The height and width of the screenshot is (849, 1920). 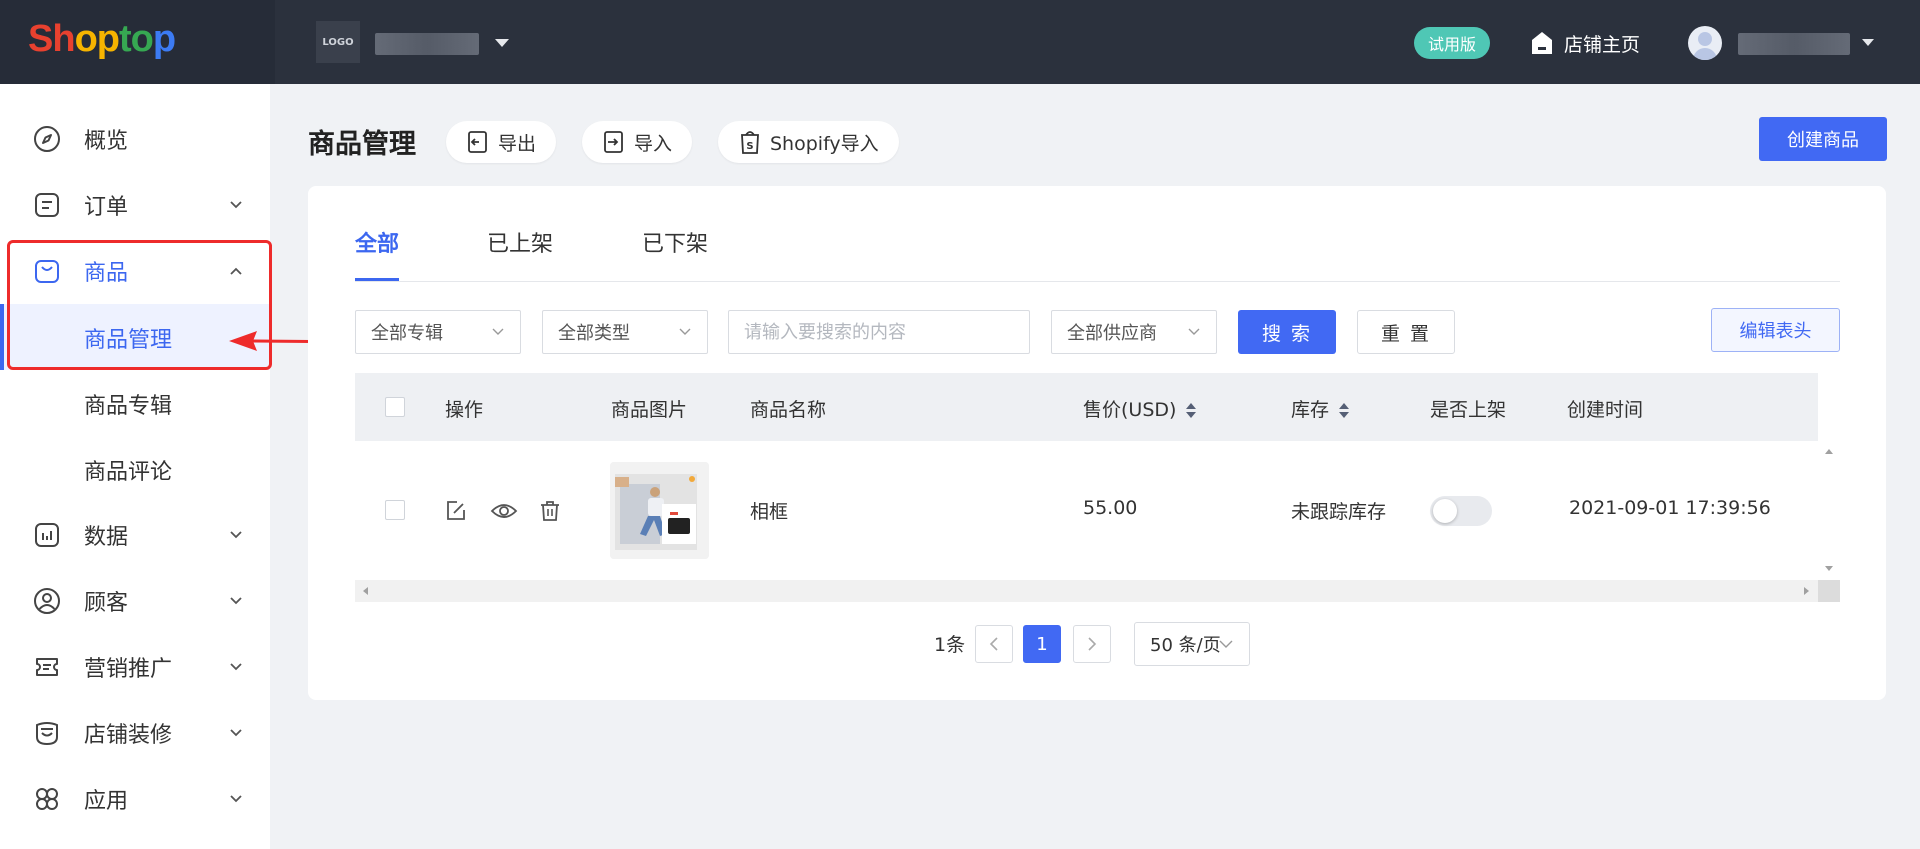 I want to click on shopify-bag-icon: S, so click(x=750, y=142).